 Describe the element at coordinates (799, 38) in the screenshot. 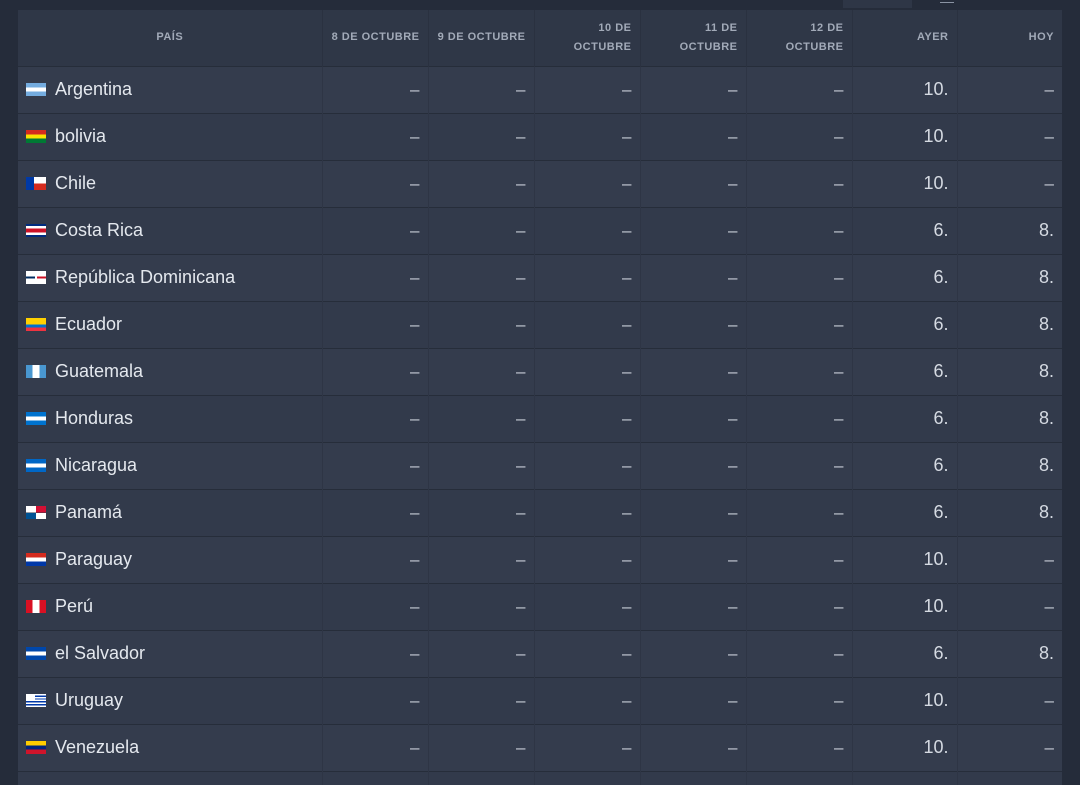

I see `column-header-oct-12: 12 DE OCTUBRE` at that location.